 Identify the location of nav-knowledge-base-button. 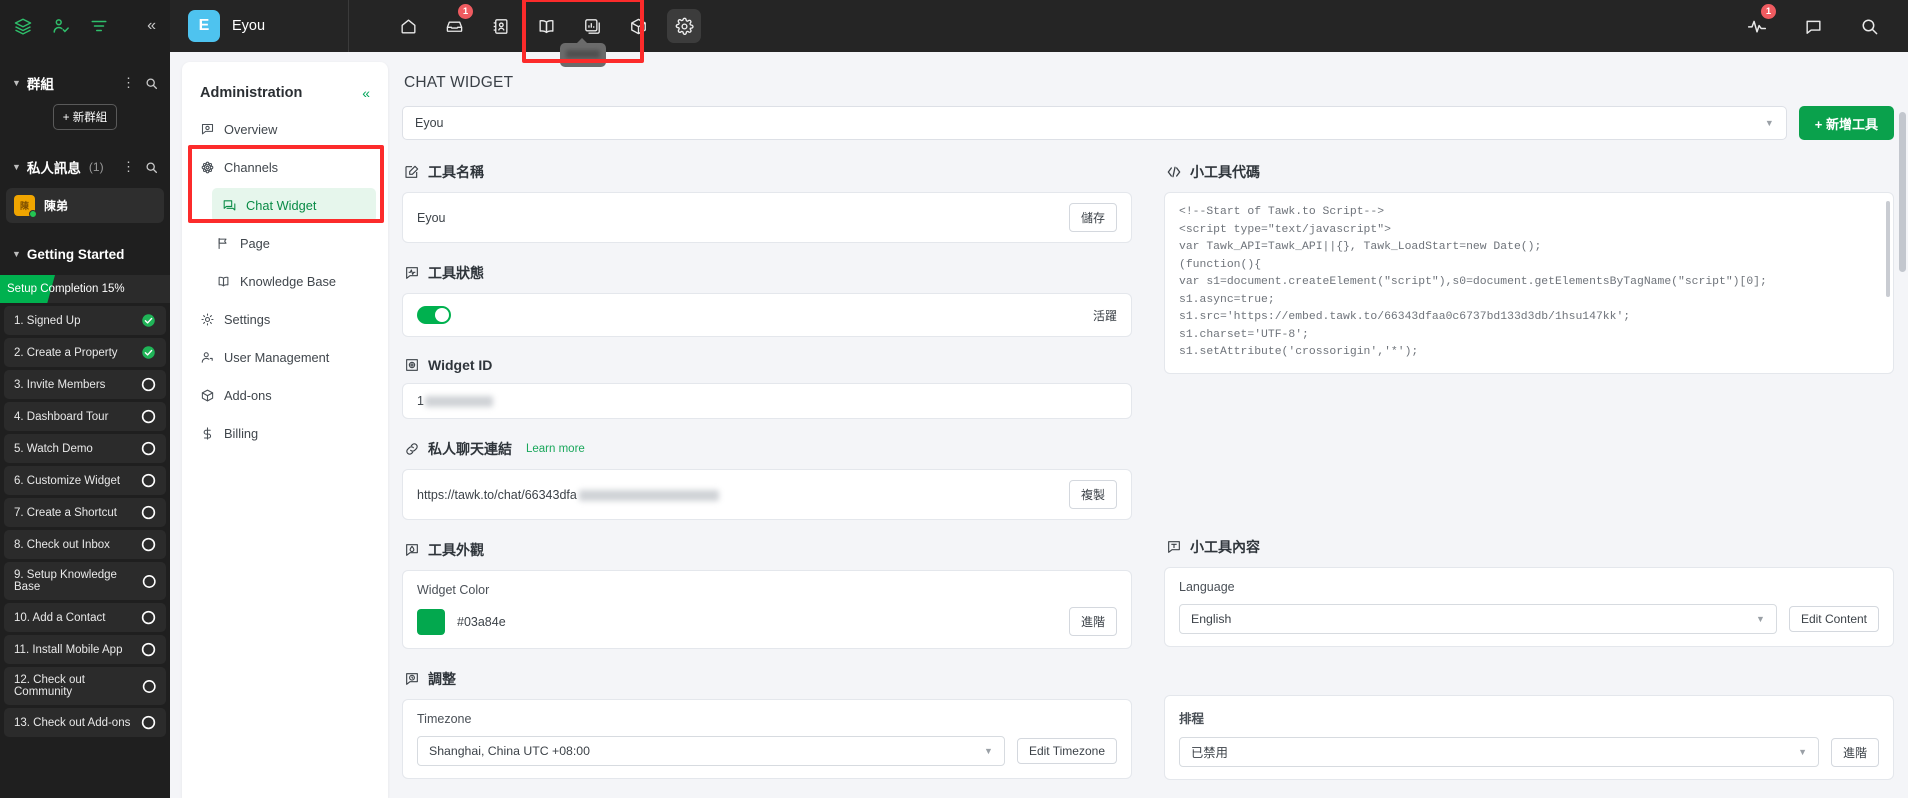
(546, 26).